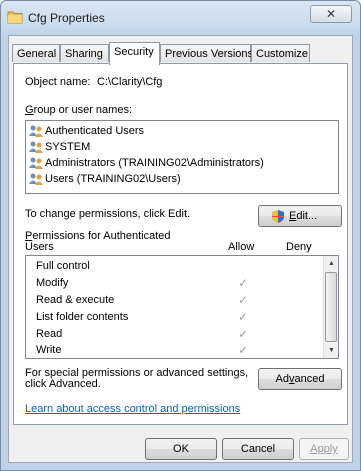  I want to click on table-row: List folder contents ✓, so click(176, 317).